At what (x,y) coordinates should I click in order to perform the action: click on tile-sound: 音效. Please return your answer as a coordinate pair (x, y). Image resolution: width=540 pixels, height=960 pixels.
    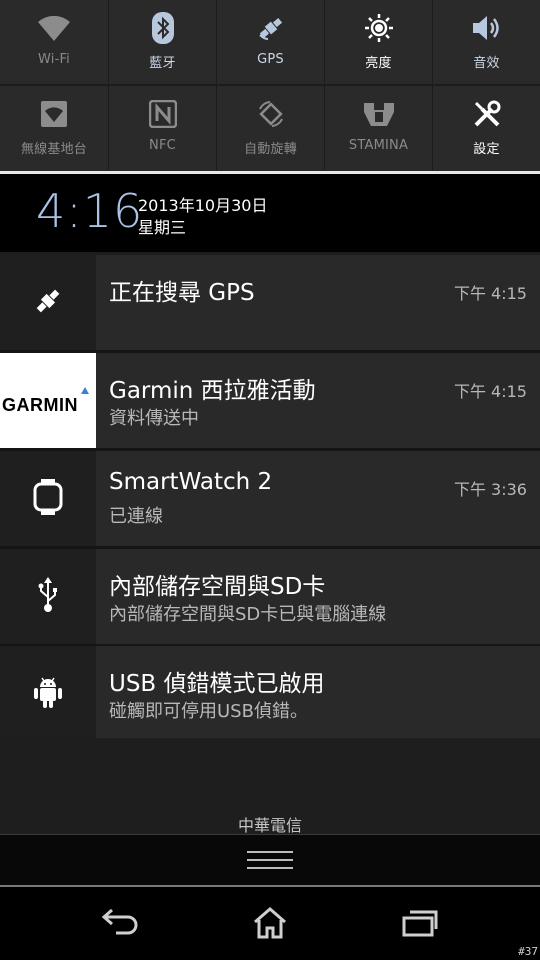
    Looking at the image, I should click on (486, 42).